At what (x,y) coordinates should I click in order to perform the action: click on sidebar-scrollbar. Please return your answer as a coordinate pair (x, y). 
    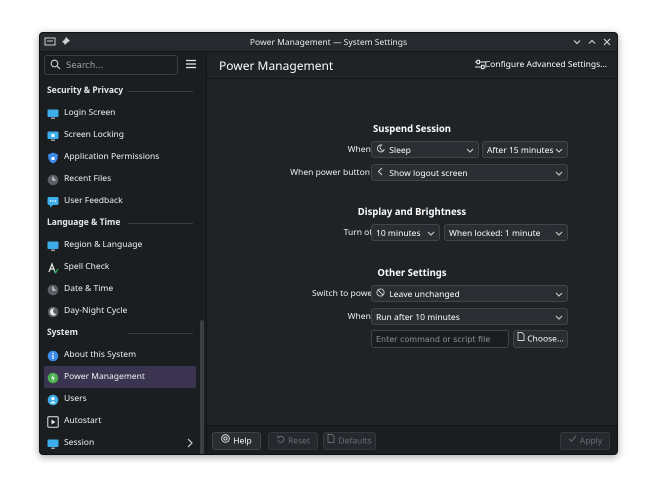
    Looking at the image, I should click on (202, 267).